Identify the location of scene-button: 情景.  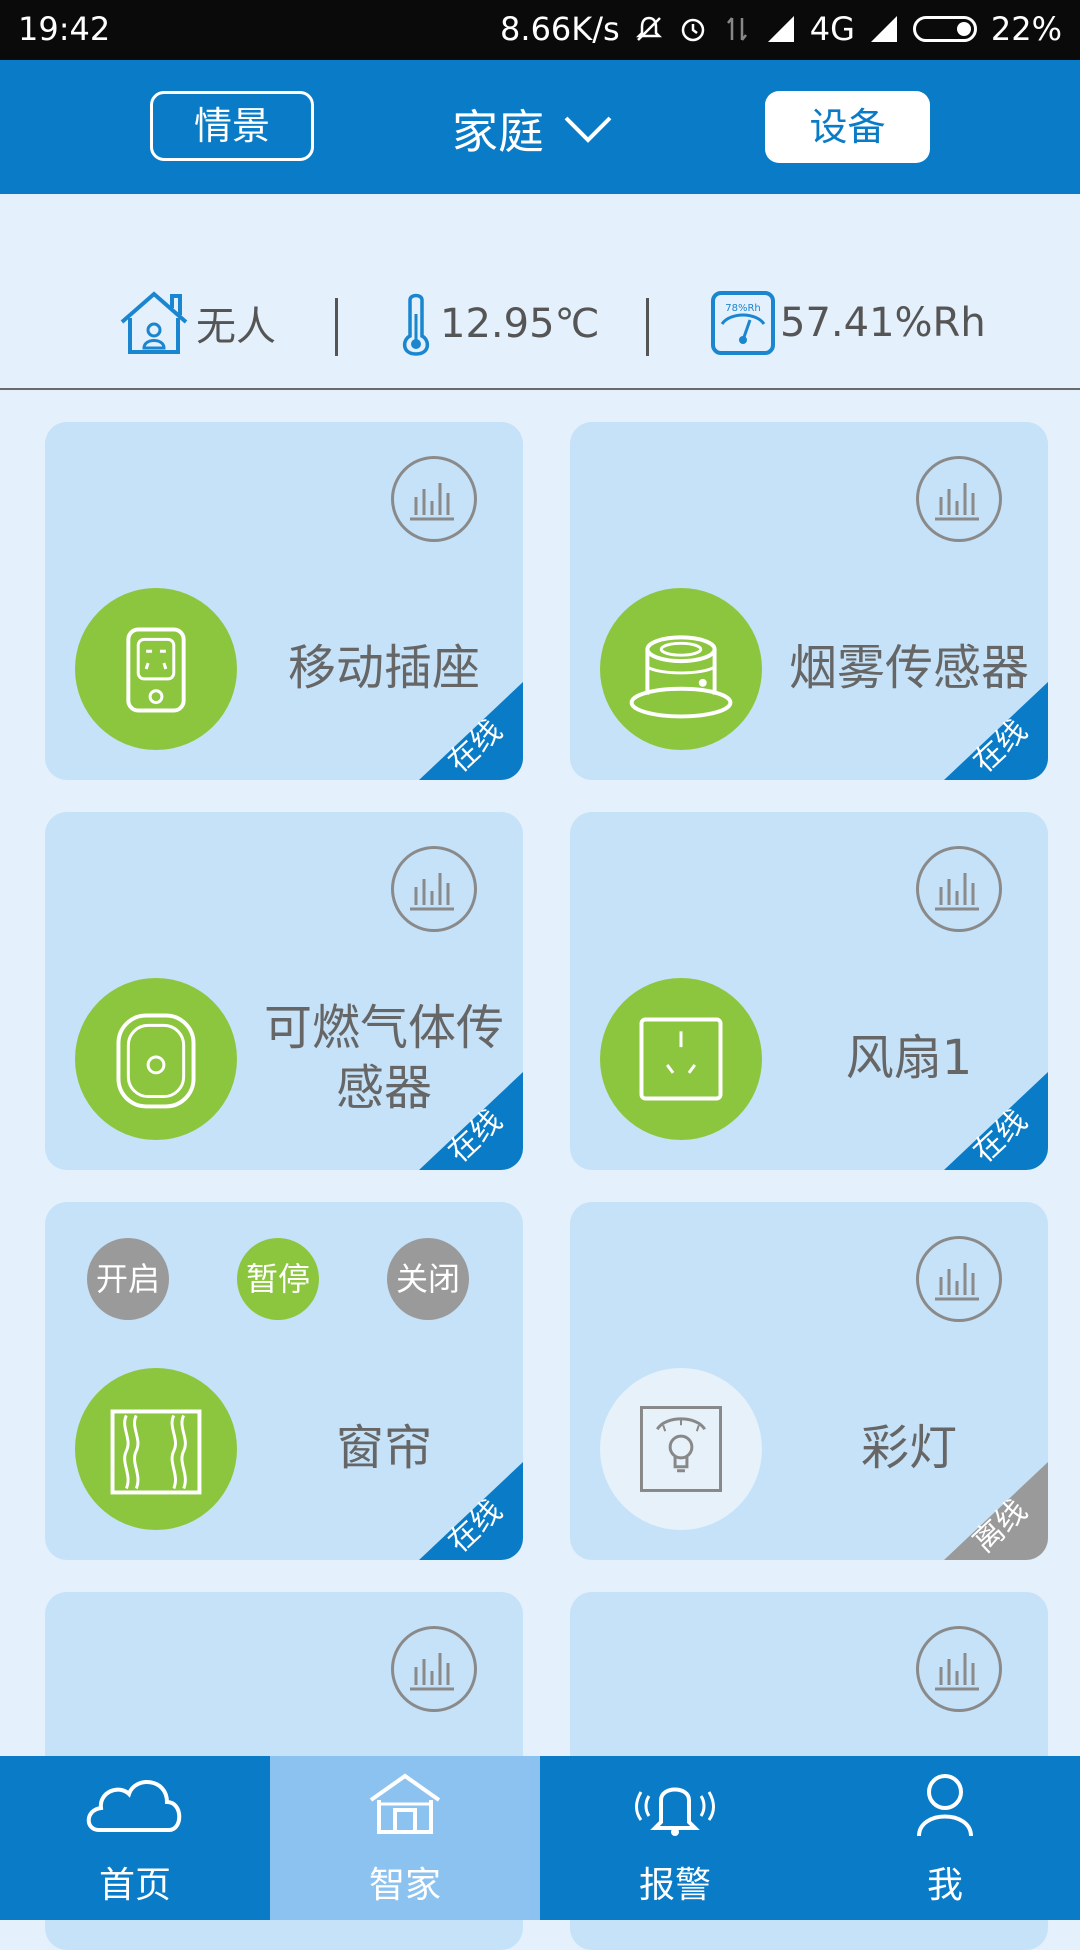
(232, 126).